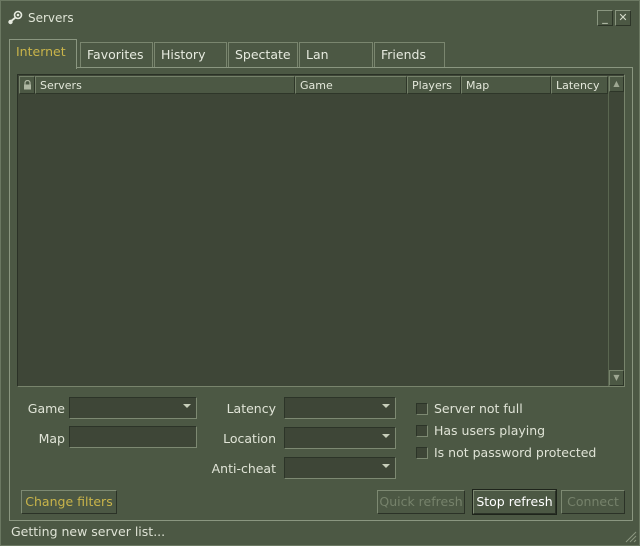 The height and width of the screenshot is (546, 640). Describe the element at coordinates (46, 408) in the screenshot. I see `game-label: Game` at that location.